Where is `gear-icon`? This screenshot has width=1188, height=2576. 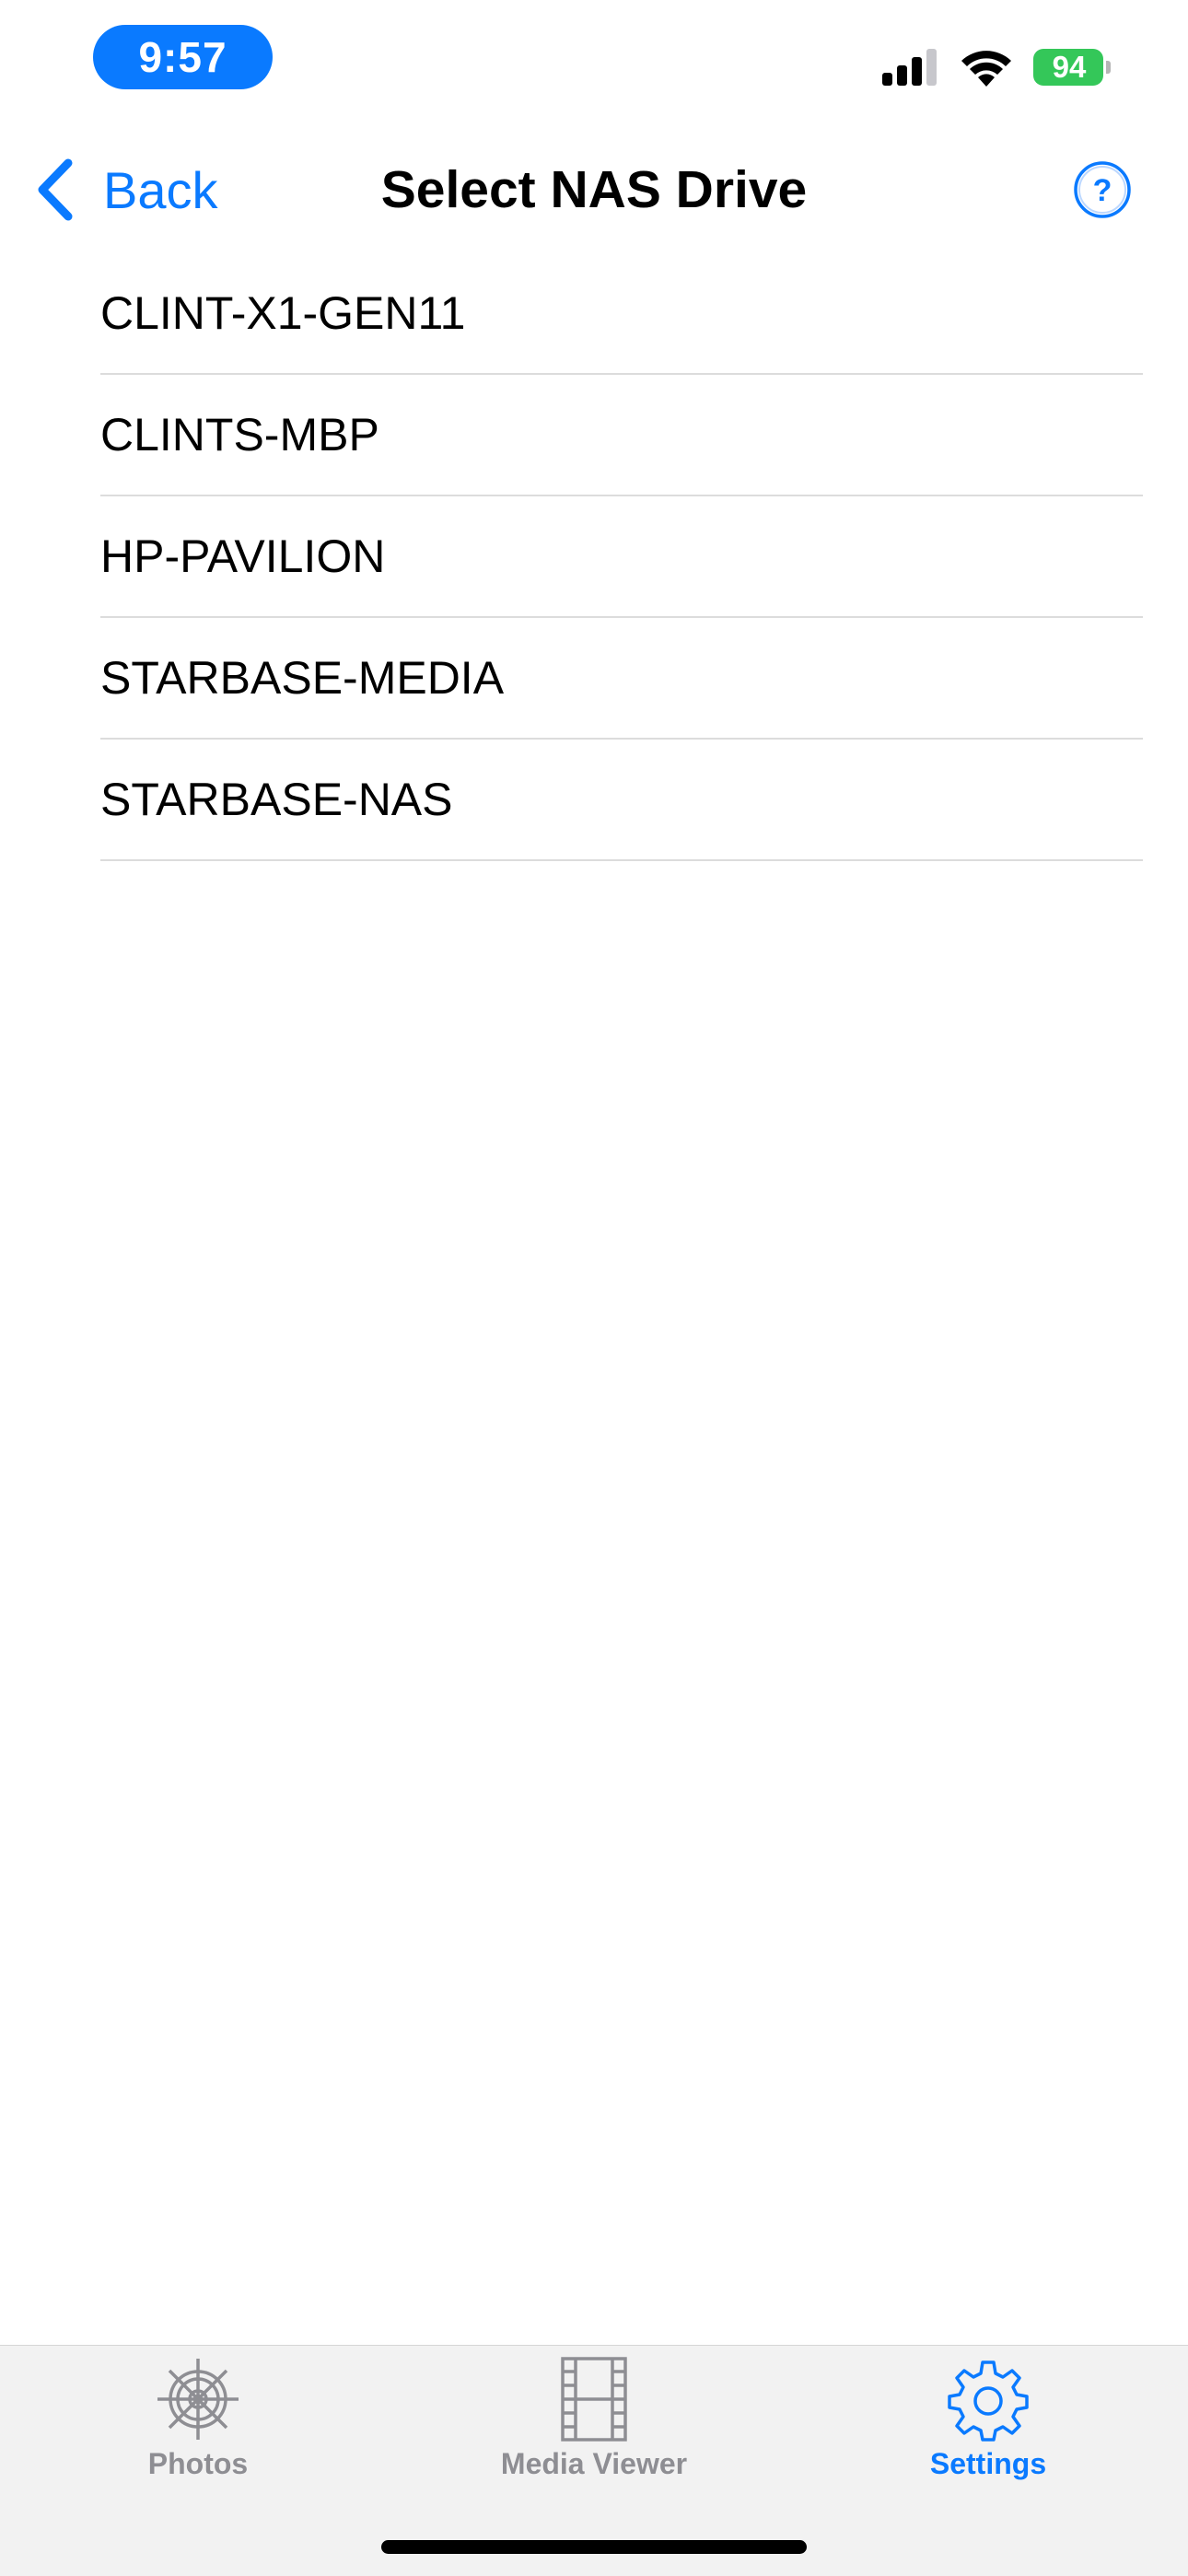
gear-icon is located at coordinates (988, 2401).